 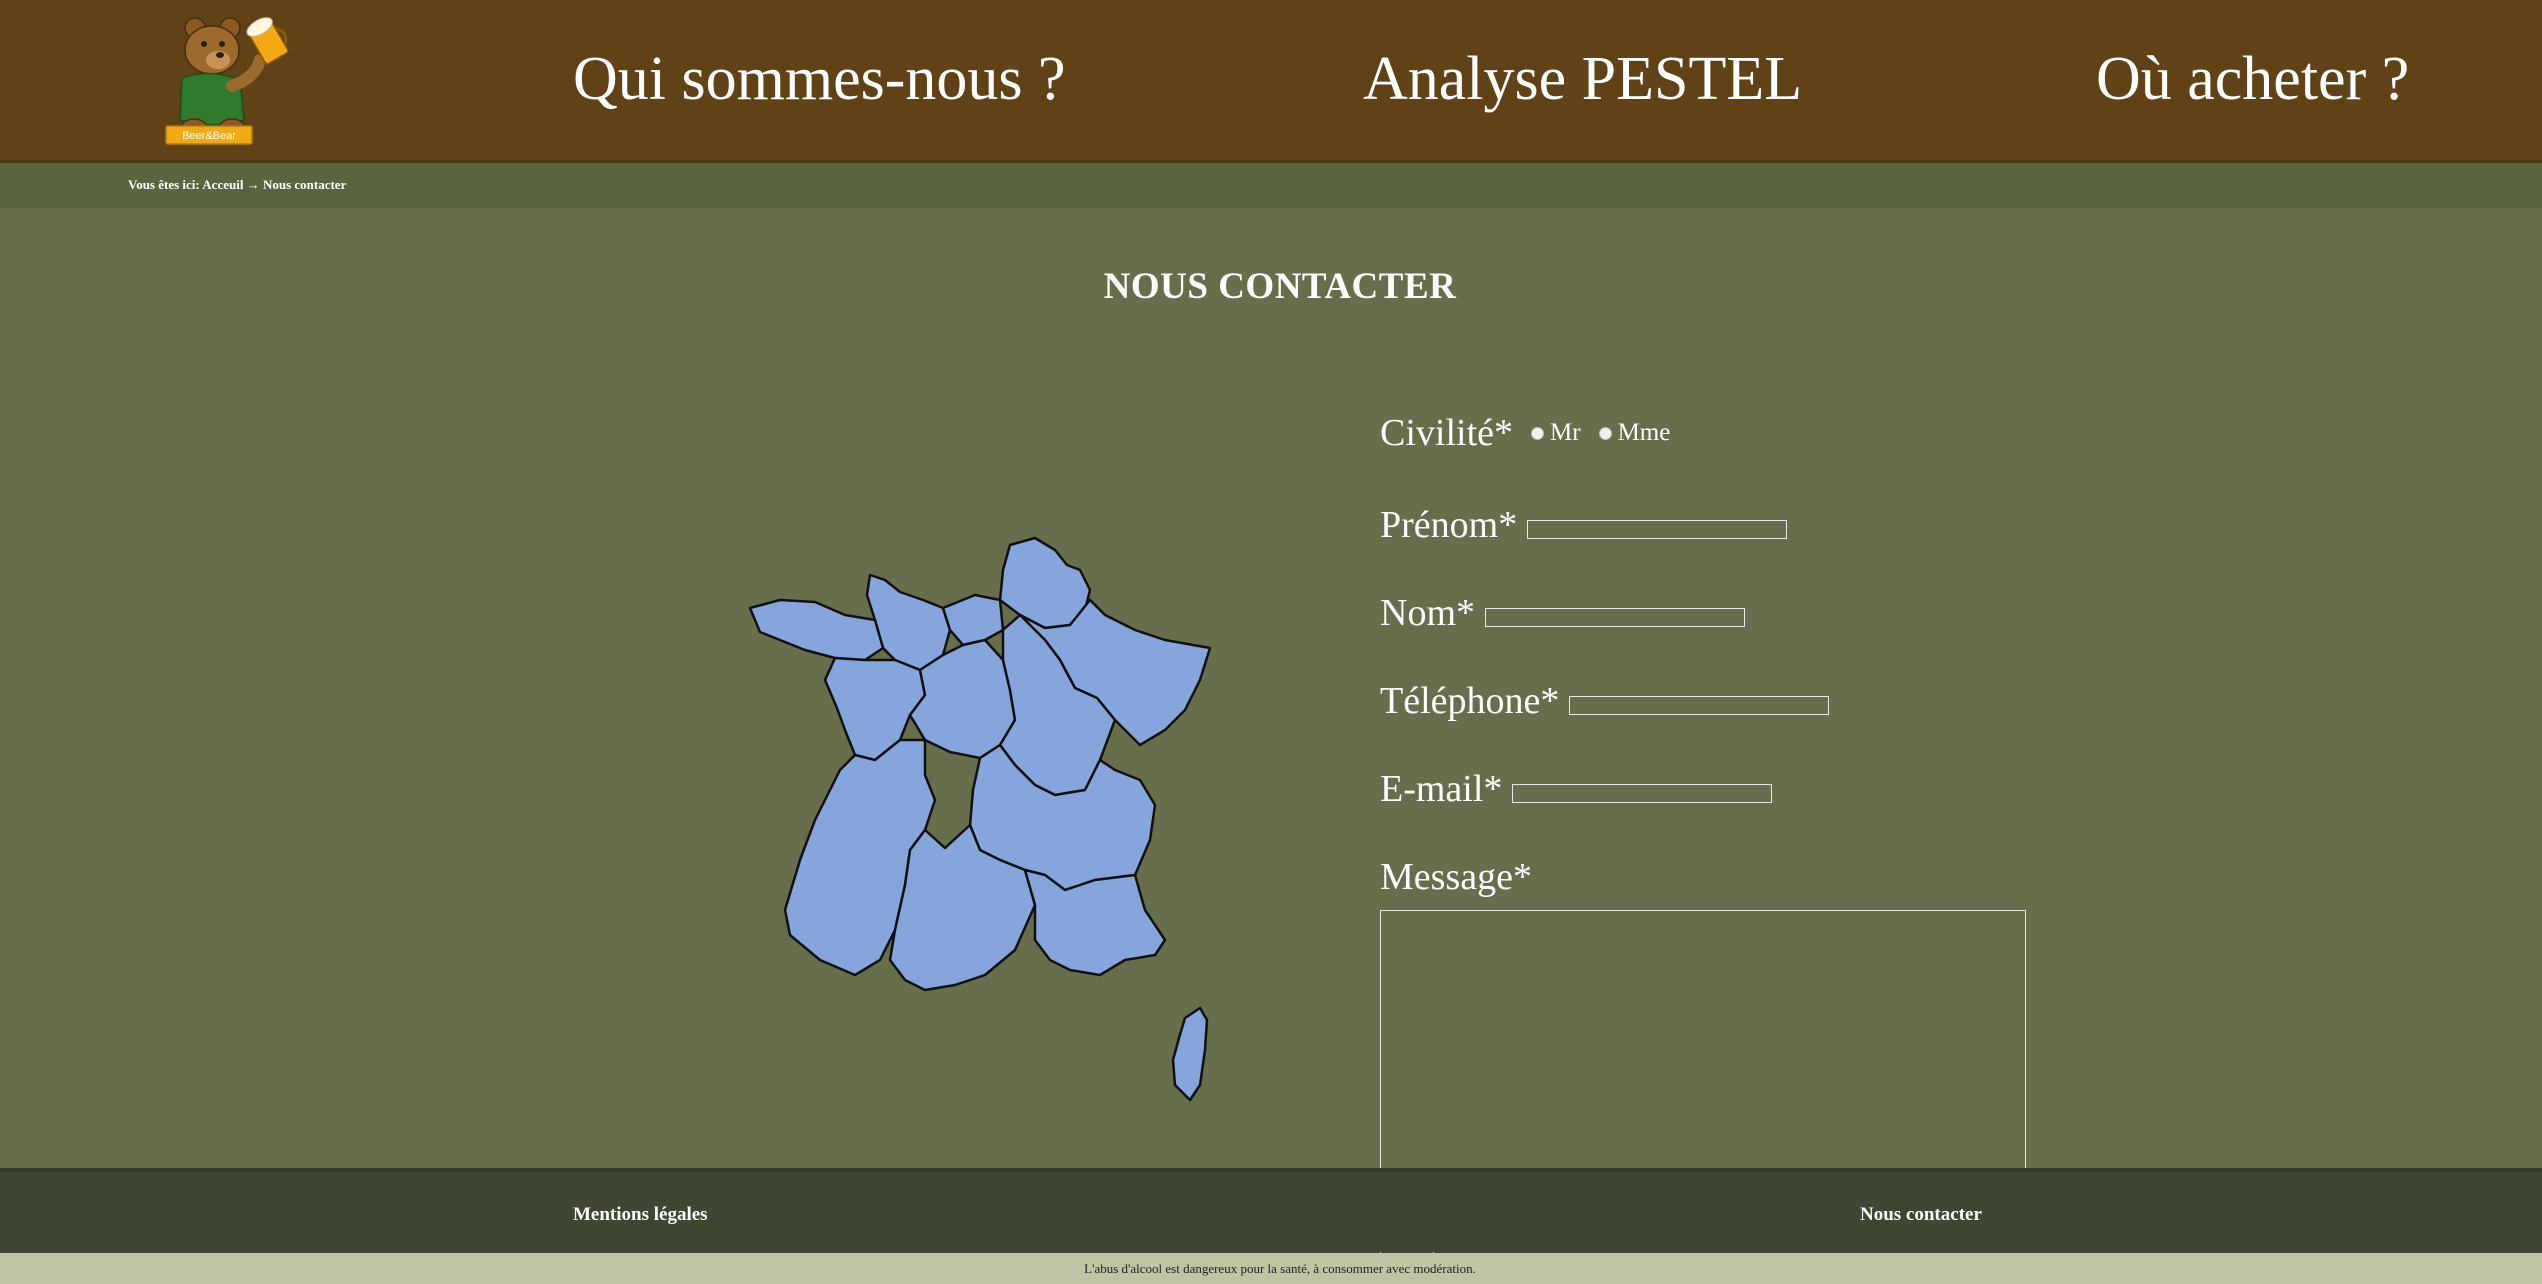 What do you see at coordinates (1441, 789) in the screenshot?
I see `email-label: E-mail*` at bounding box center [1441, 789].